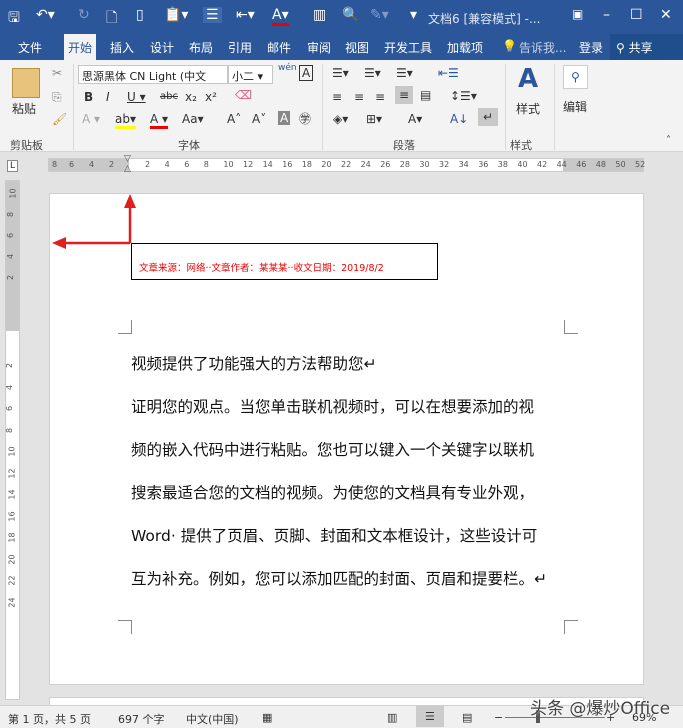 The height and width of the screenshot is (728, 683). I want to click on vertical-ruler: 10 8 6 4 2 2 4 6 8 10 12 14 16 18 20 22 24, so click(12, 440).